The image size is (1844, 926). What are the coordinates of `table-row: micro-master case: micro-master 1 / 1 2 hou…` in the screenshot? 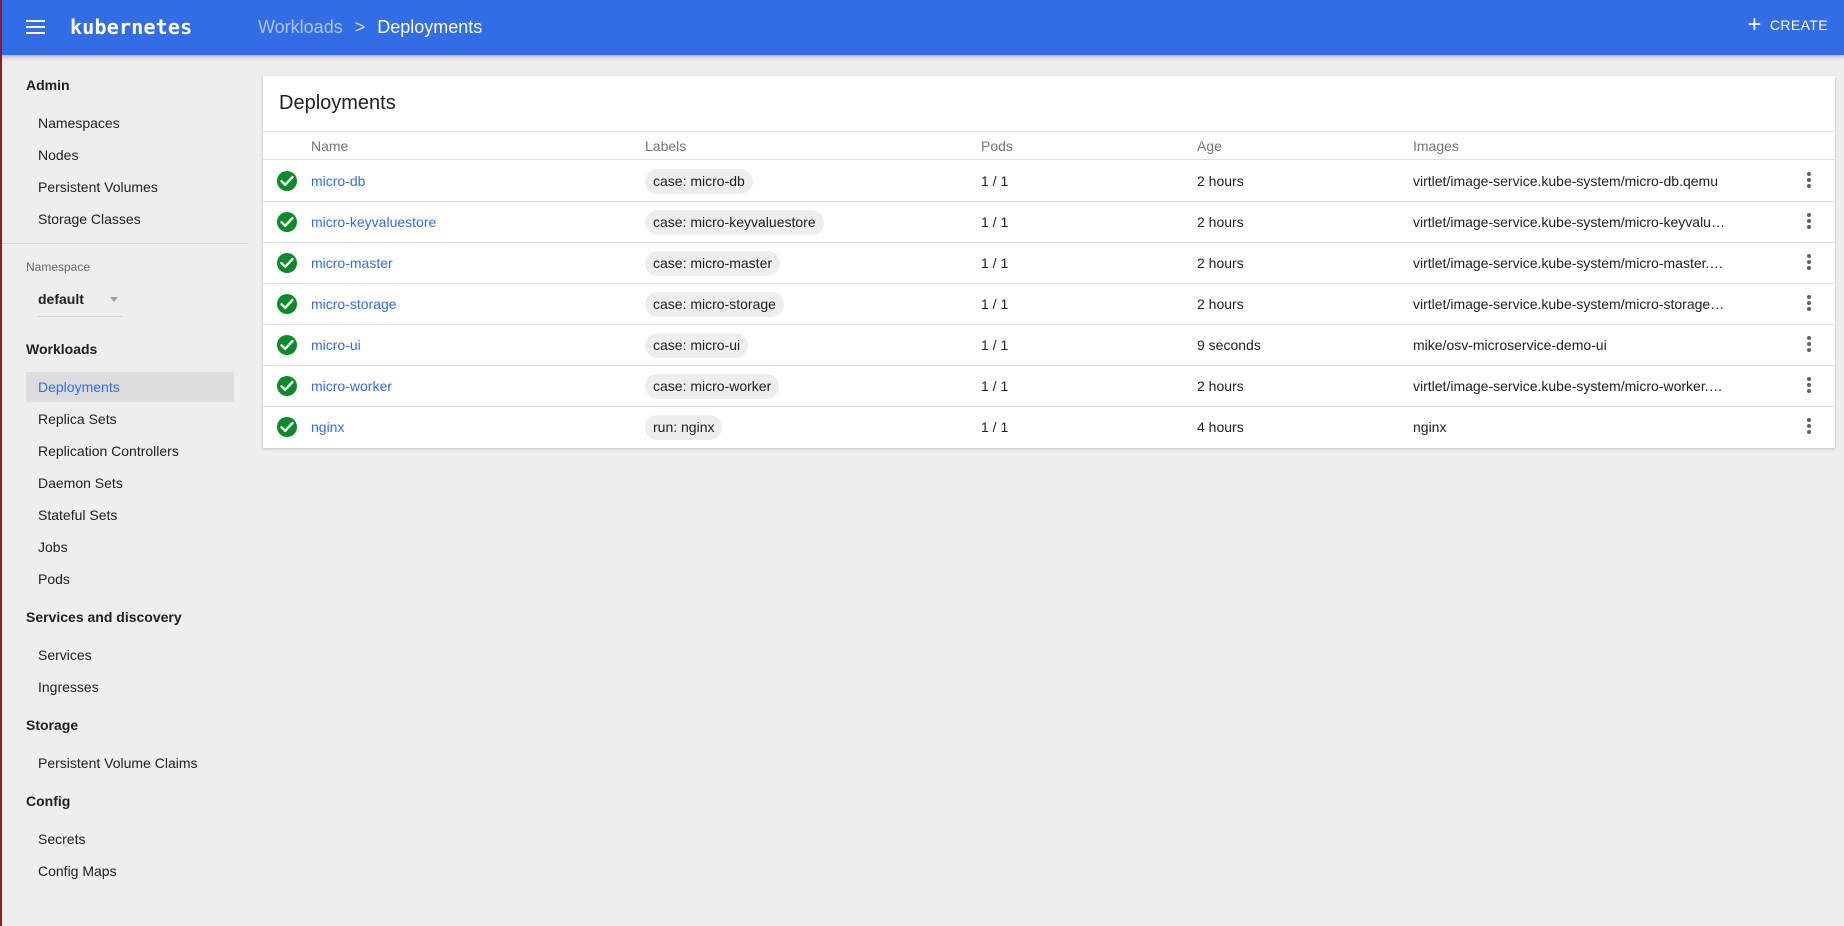 It's located at (1049, 263).